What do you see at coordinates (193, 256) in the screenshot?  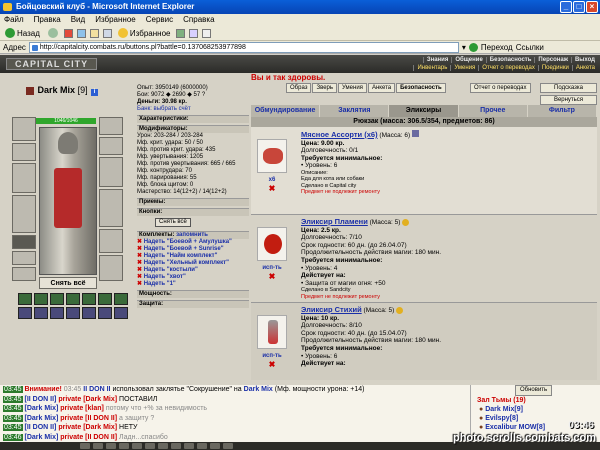 I see `kit-link: Надеть "Найм комплект"` at bounding box center [193, 256].